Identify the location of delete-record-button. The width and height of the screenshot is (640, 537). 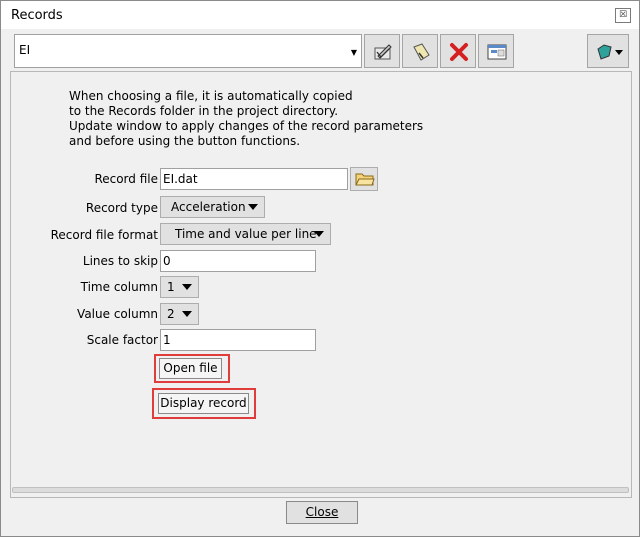
(458, 51).